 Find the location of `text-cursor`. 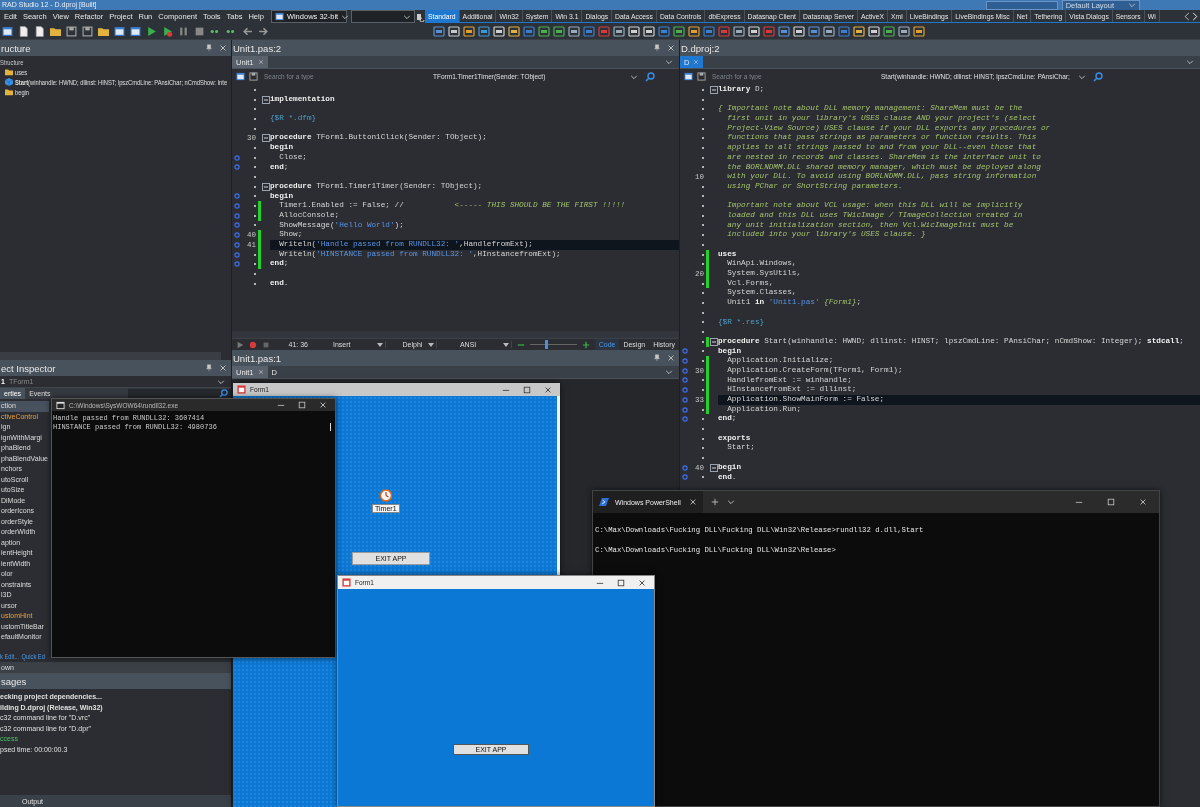

text-cursor is located at coordinates (330, 427).